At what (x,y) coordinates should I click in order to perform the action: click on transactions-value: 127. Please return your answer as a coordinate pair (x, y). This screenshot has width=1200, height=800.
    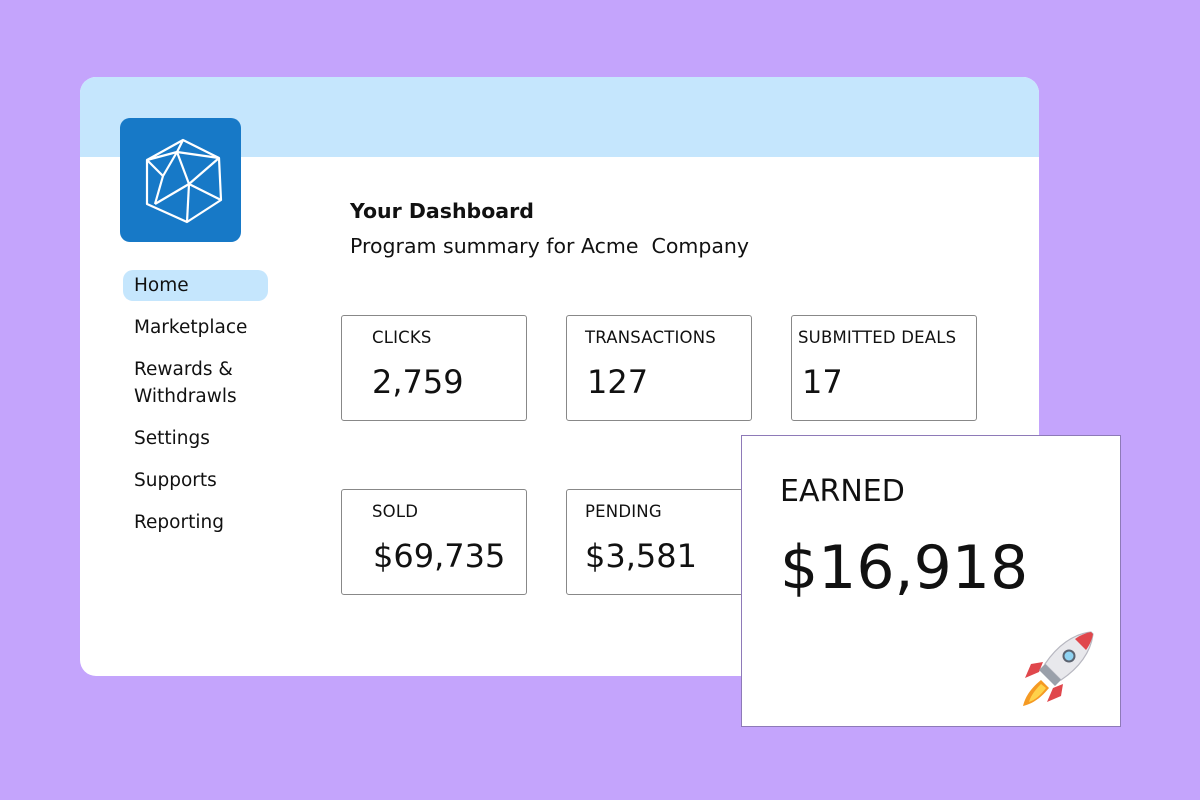
    Looking at the image, I should click on (618, 382).